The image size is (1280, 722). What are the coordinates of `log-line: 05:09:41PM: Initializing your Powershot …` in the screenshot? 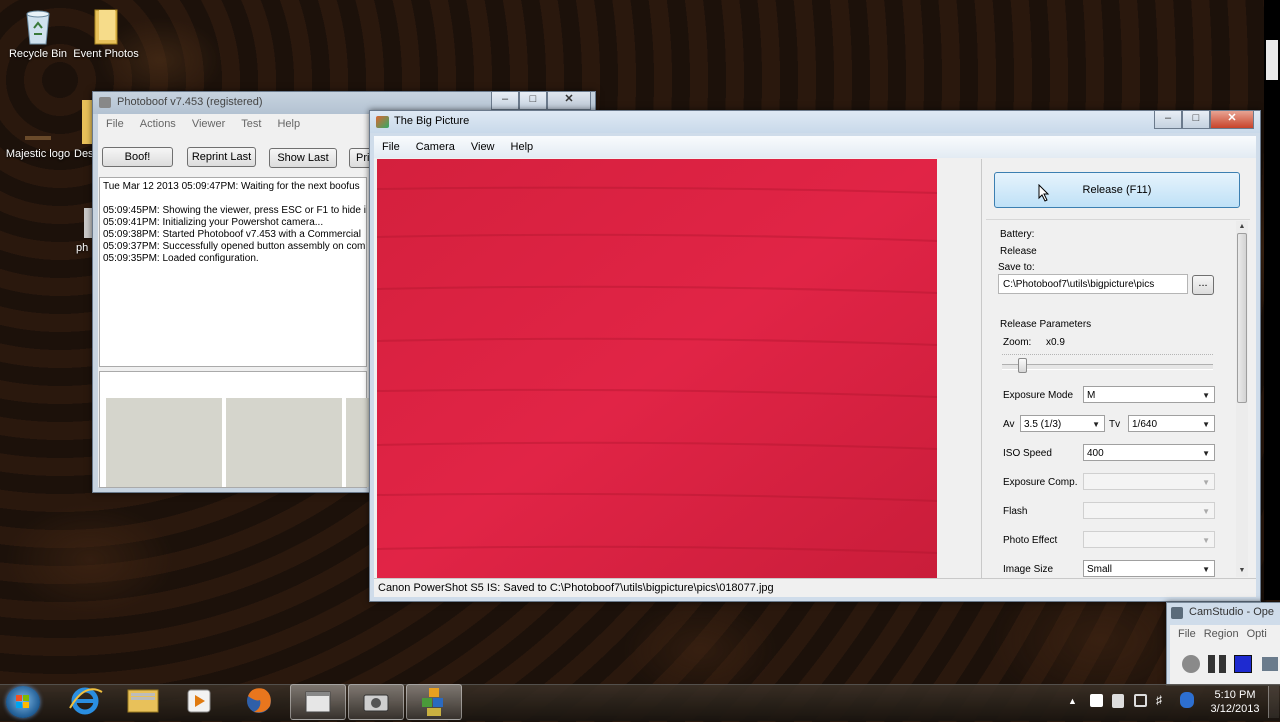 It's located at (213, 222).